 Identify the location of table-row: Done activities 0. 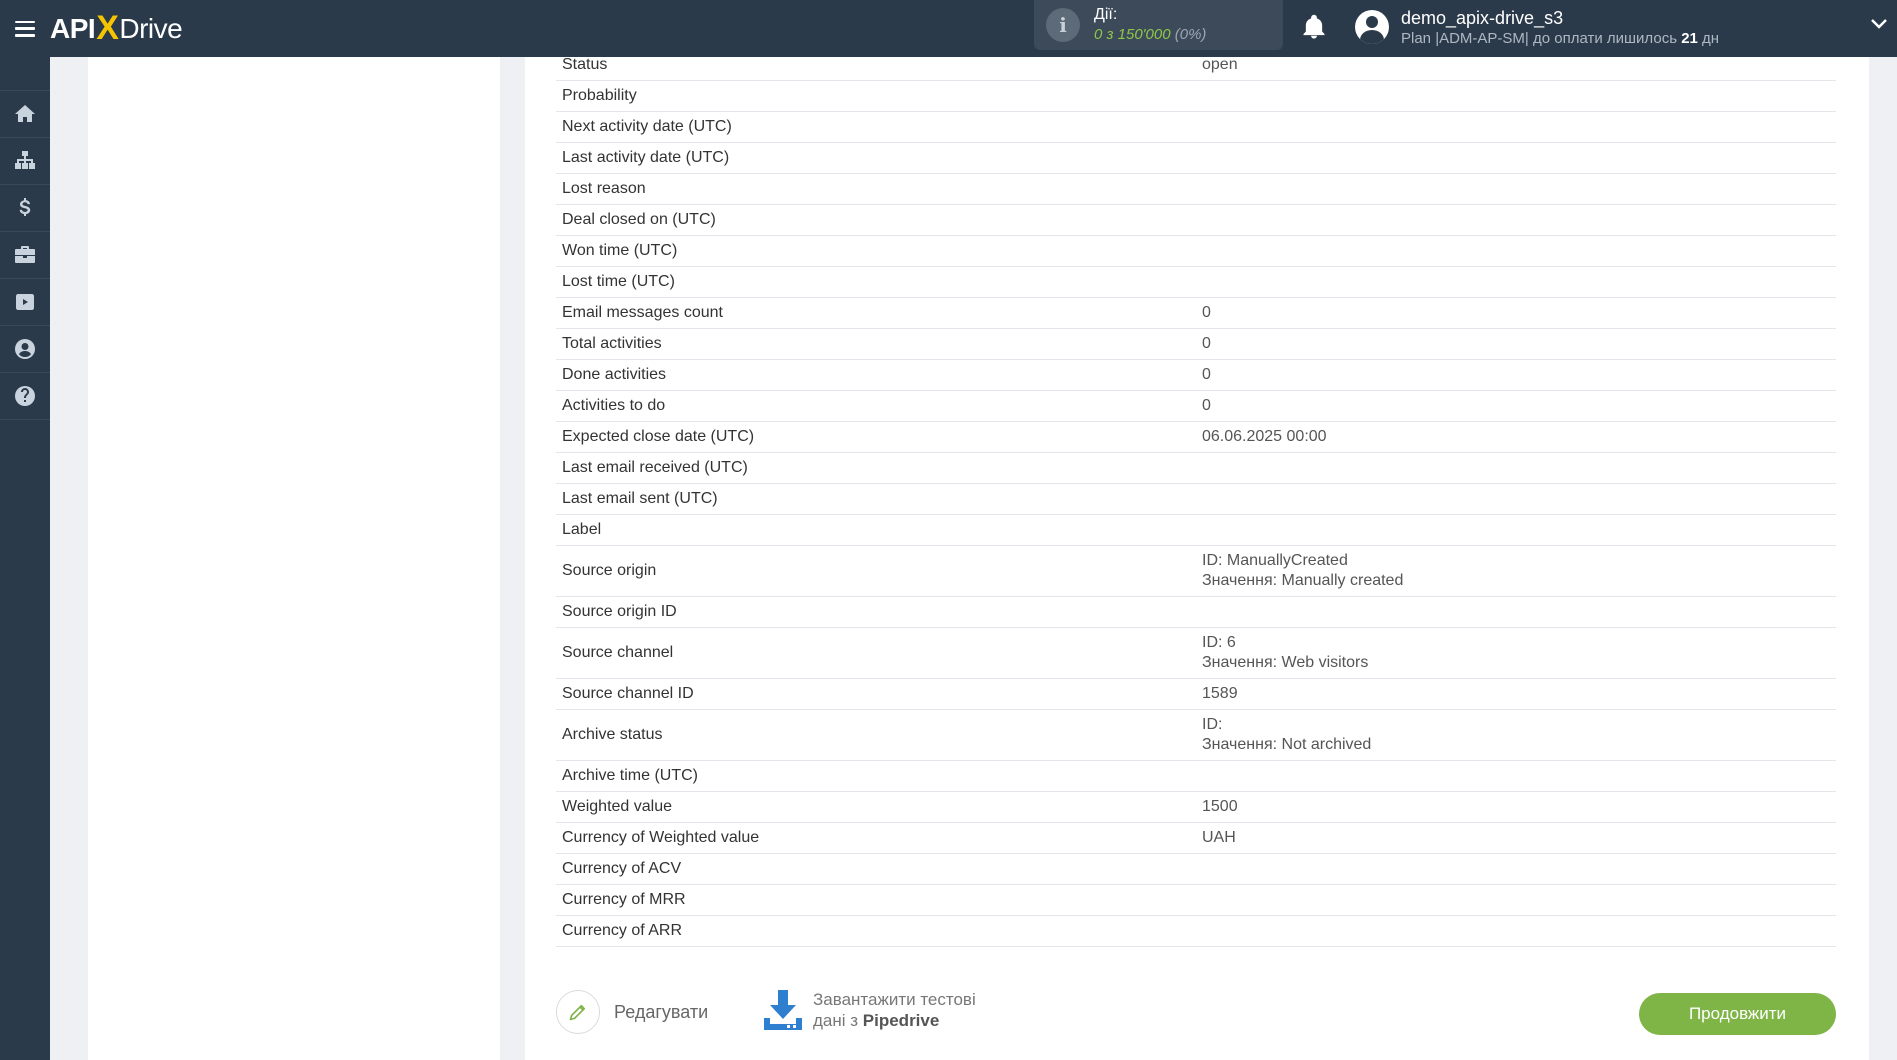
(1196, 375).